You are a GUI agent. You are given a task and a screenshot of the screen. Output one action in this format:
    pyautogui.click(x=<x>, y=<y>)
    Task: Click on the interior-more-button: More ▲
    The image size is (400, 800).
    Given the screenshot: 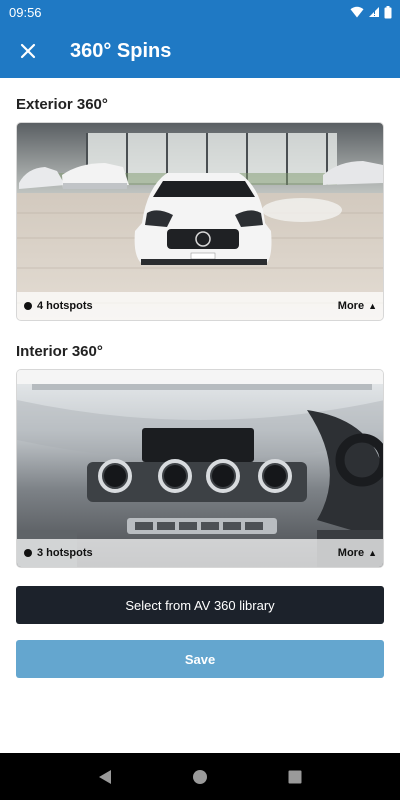 What is the action you would take?
    pyautogui.click(x=357, y=553)
    